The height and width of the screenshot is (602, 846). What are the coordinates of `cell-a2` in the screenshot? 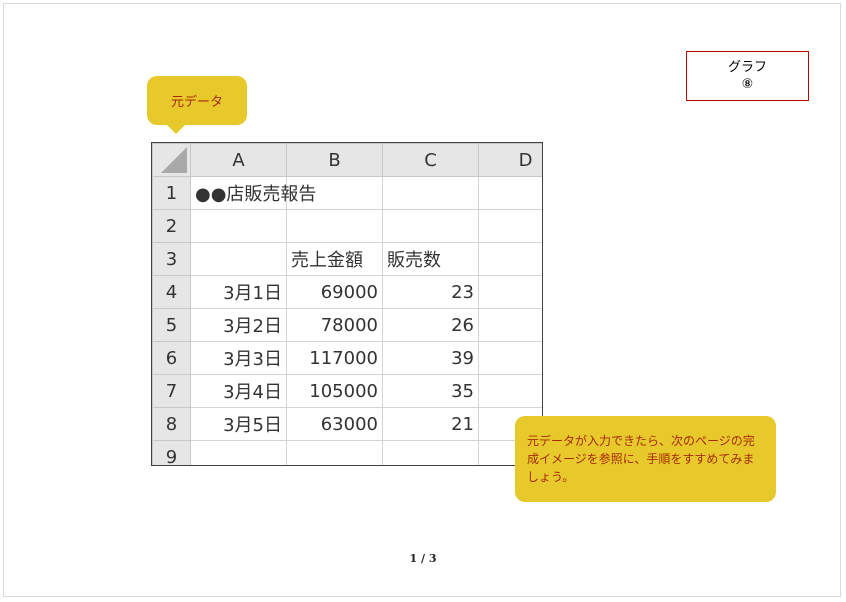 It's located at (238, 226).